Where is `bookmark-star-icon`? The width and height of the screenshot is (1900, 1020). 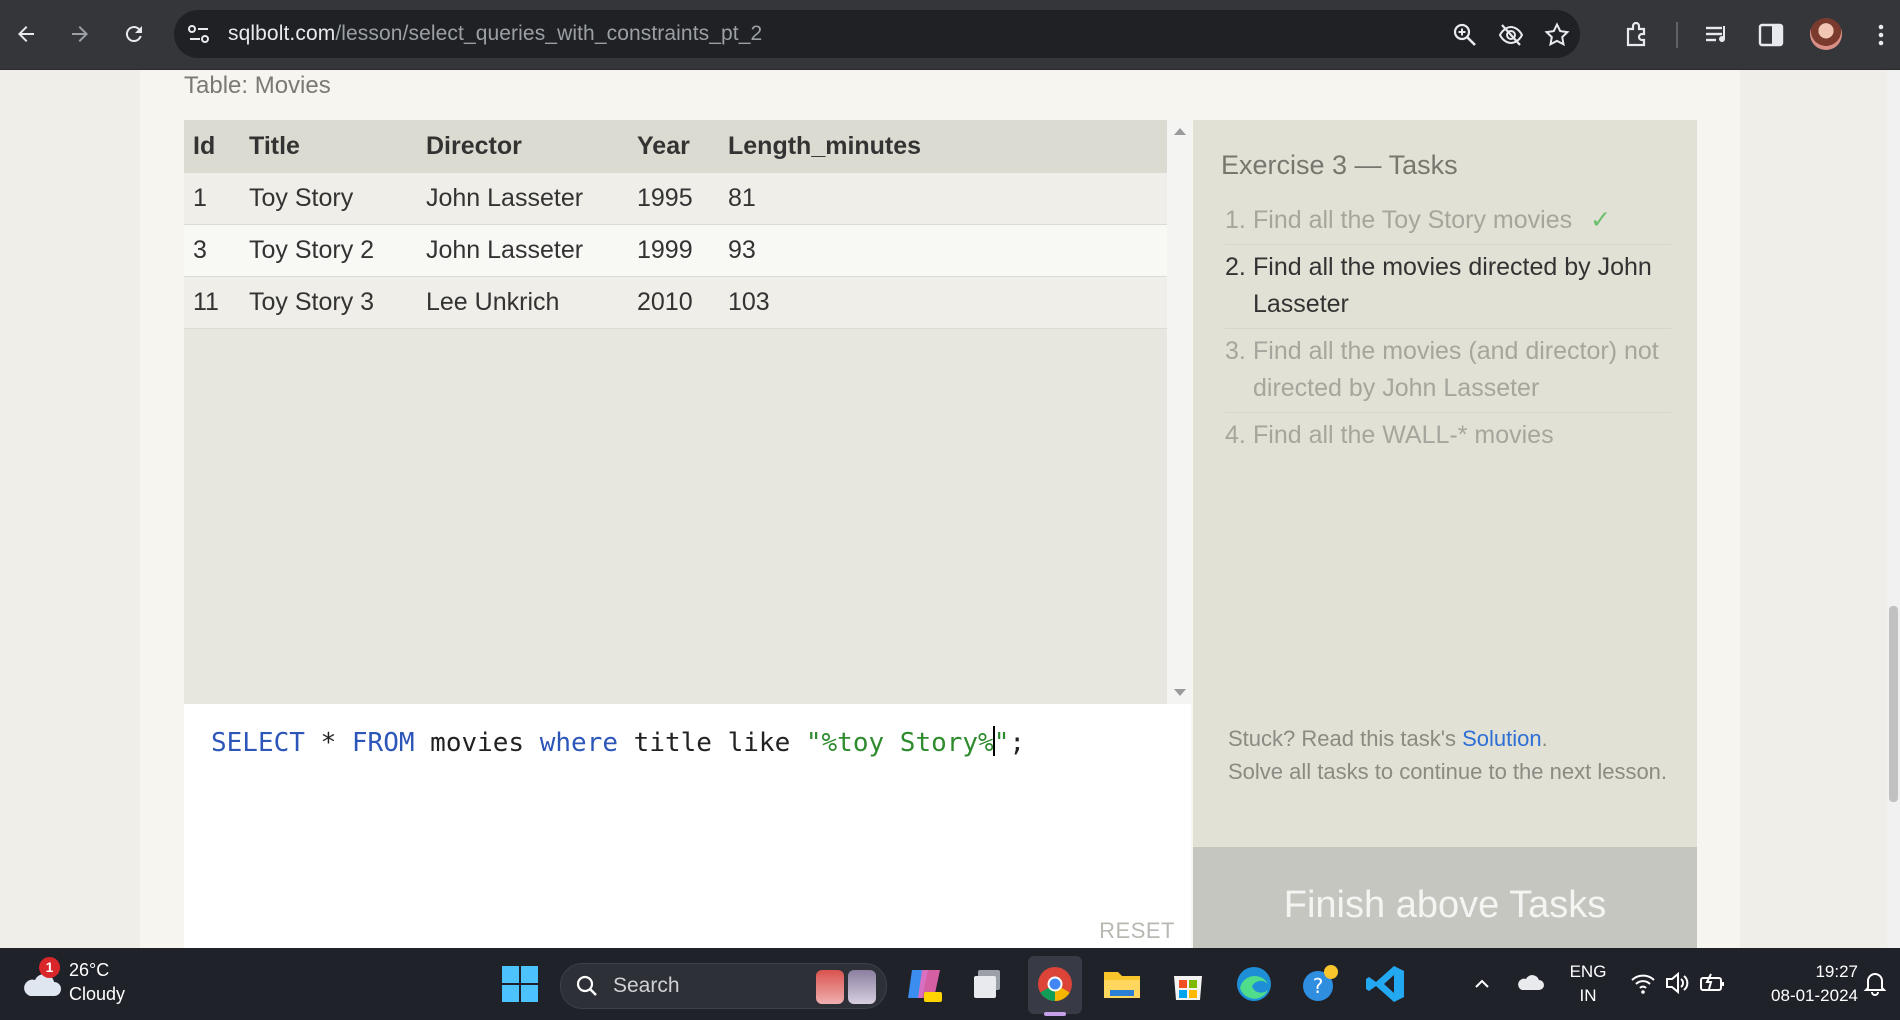 bookmark-star-icon is located at coordinates (1557, 35).